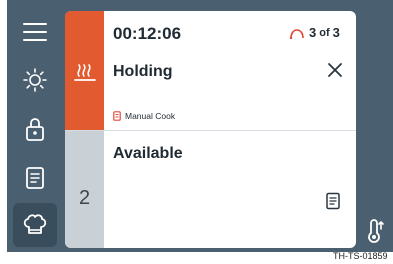 The image size is (393, 264). Describe the element at coordinates (147, 33) in the screenshot. I see `hold-timer: 00:12:06` at that location.